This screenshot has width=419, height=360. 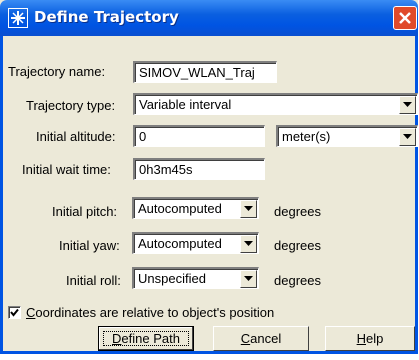 I want to click on close-icon, so click(x=405, y=18).